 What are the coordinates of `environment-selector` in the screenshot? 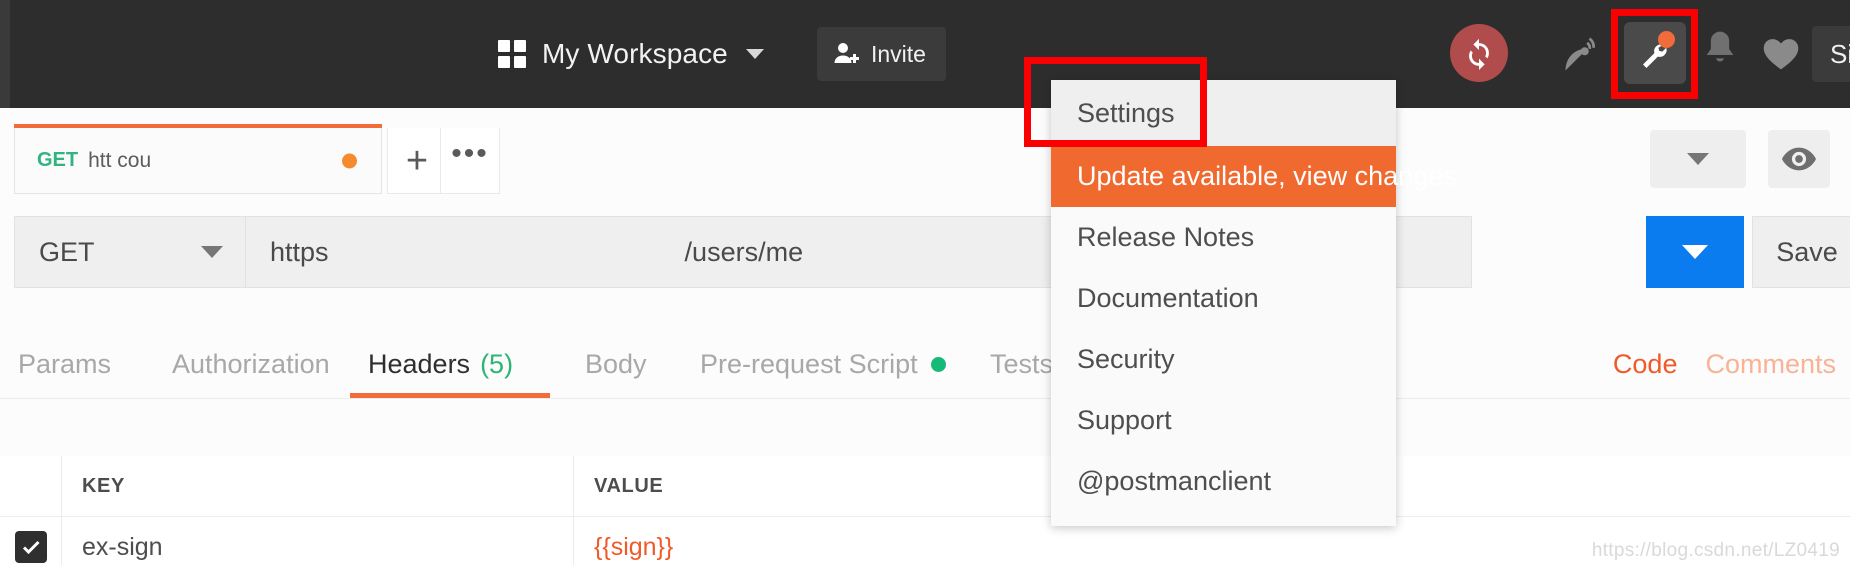 It's located at (1698, 159).